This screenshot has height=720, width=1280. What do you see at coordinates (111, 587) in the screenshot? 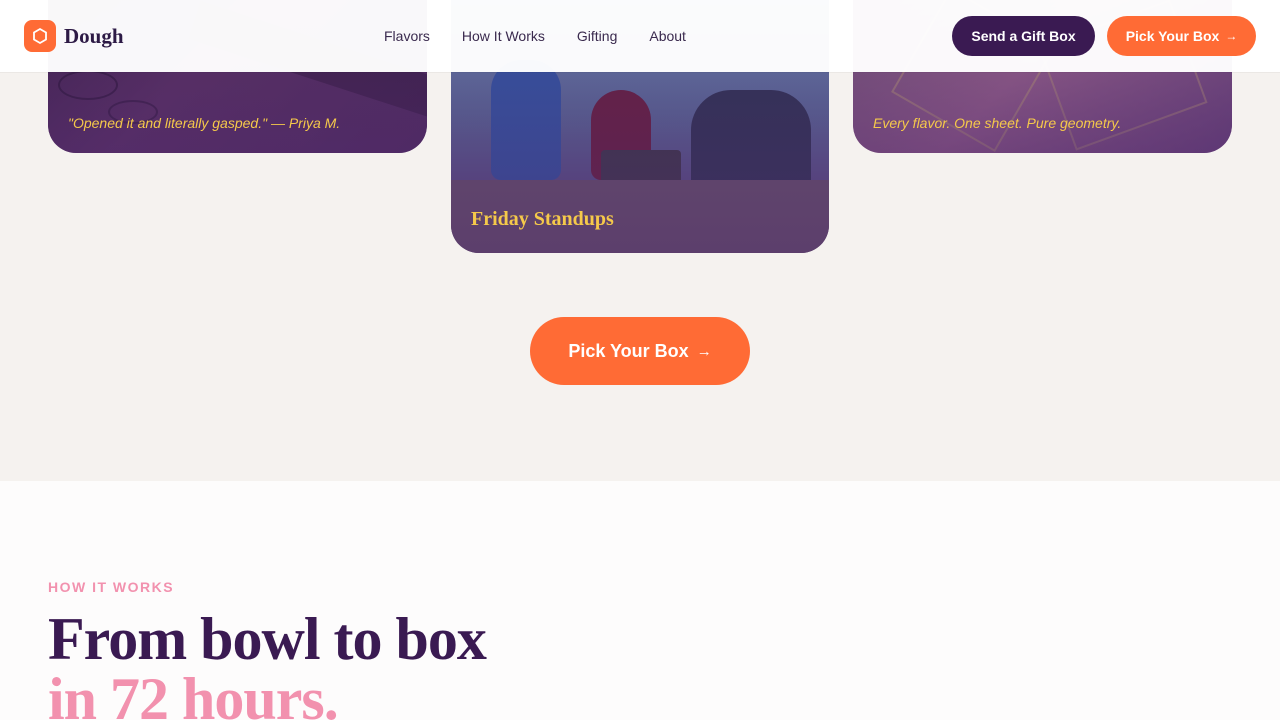
I see `section-eyebrow: HOW IT WORKS` at bounding box center [111, 587].